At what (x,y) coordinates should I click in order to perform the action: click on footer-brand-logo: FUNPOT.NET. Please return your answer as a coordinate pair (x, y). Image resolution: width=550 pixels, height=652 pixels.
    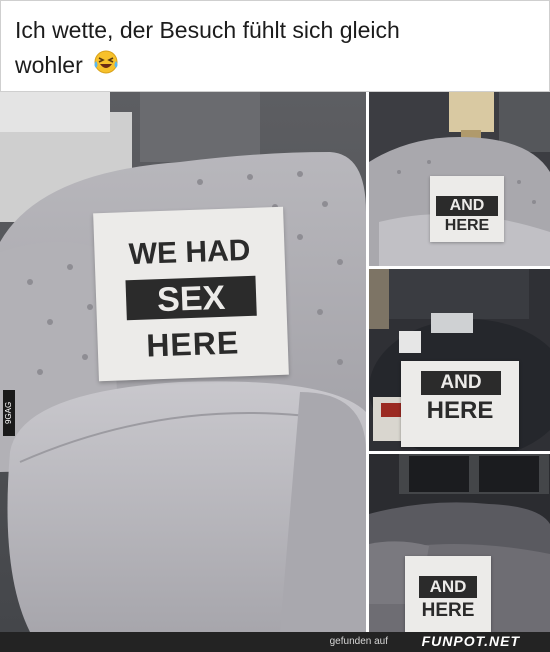
    Looking at the image, I should click on (471, 641).